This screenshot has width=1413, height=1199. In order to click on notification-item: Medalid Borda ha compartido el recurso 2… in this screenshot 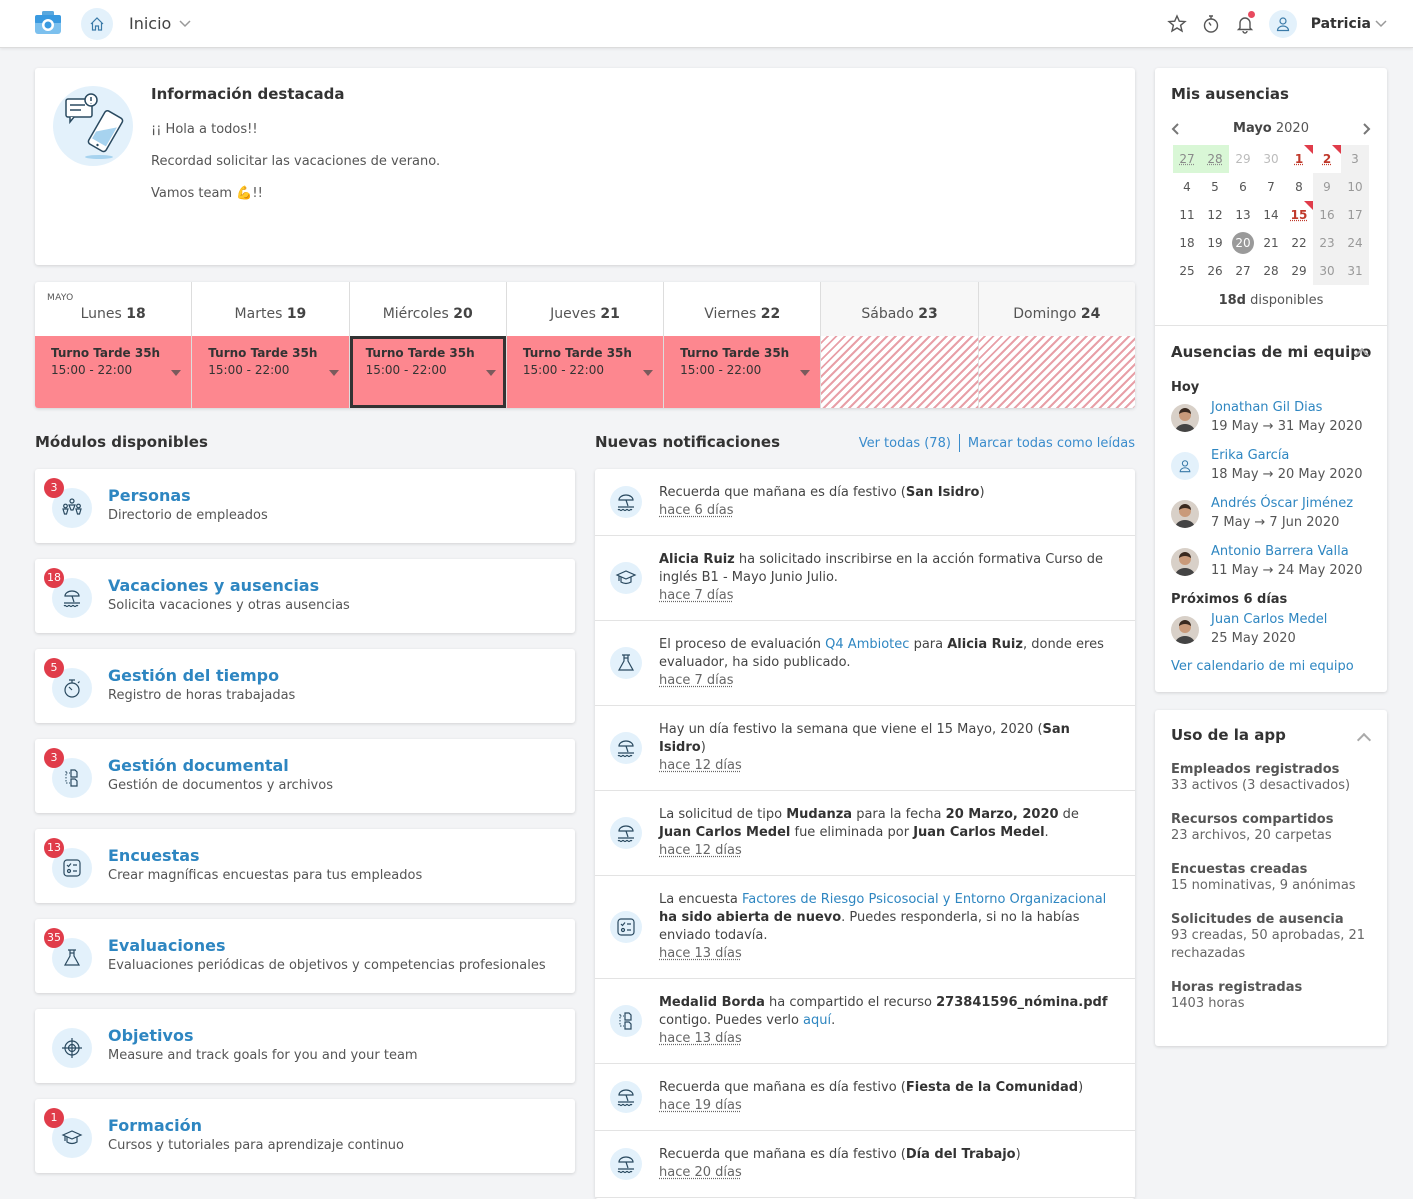, I will do `click(865, 1021)`.